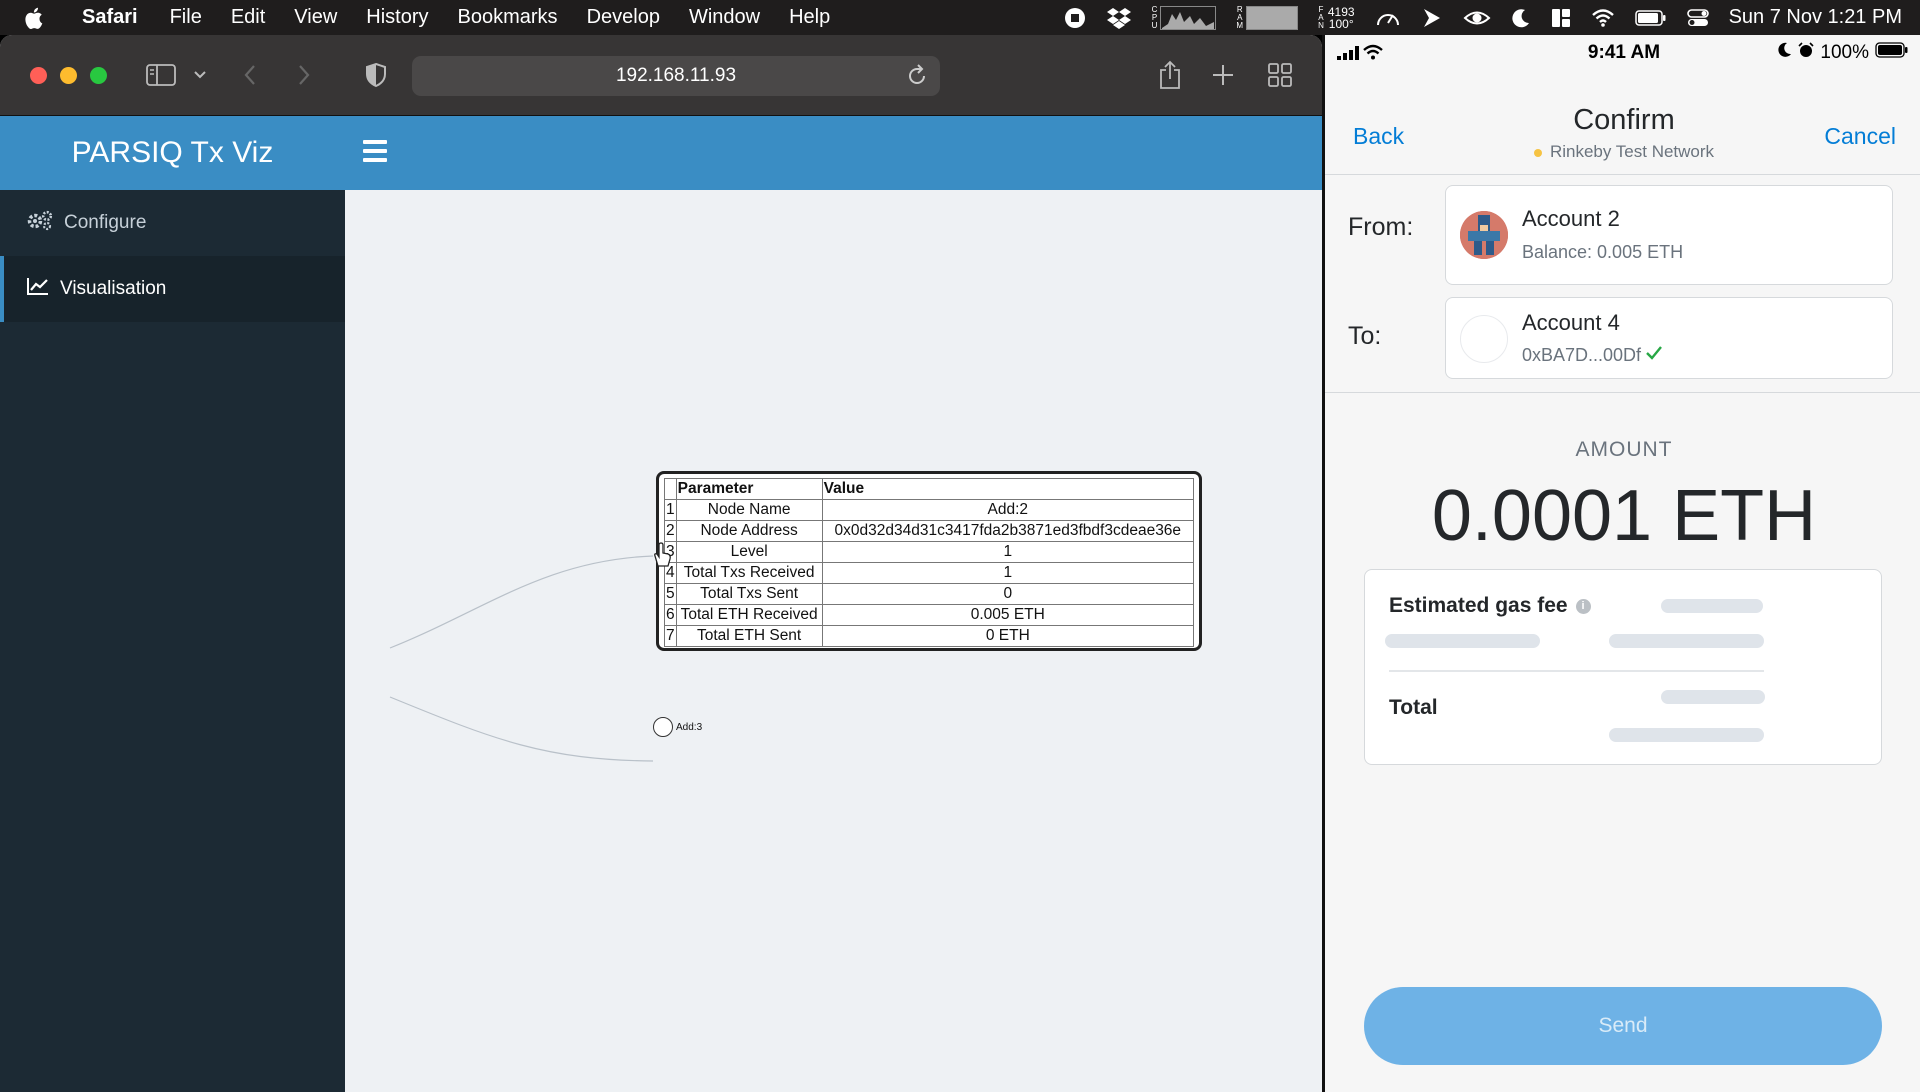 The width and height of the screenshot is (1920, 1092). Describe the element at coordinates (1267, 17) in the screenshot. I see `ram-gauge-icon: R A M` at that location.